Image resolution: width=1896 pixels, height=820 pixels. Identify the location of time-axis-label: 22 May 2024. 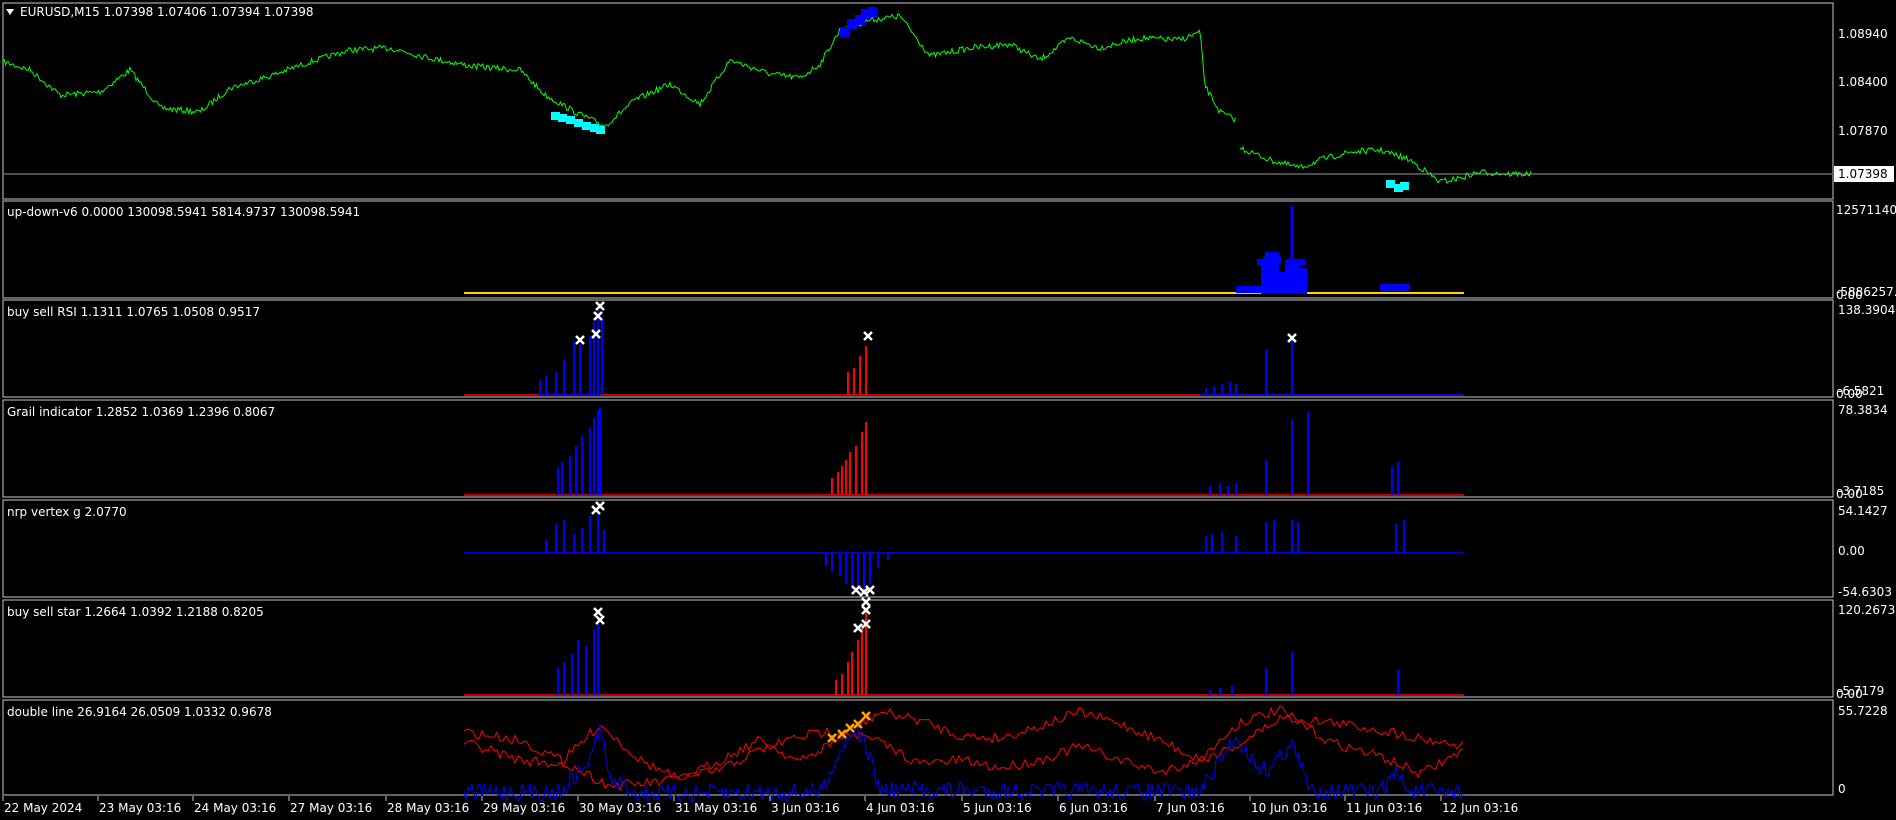
(43, 808).